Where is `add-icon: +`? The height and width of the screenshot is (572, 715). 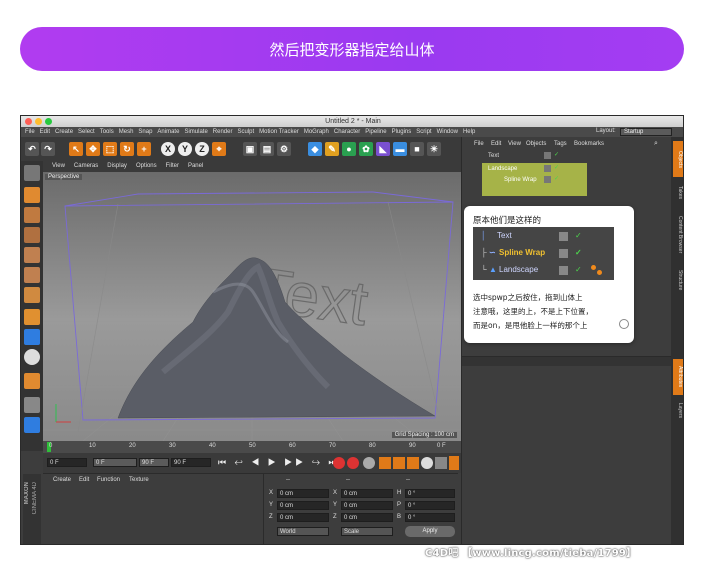
add-icon: + is located at coordinates (144, 149).